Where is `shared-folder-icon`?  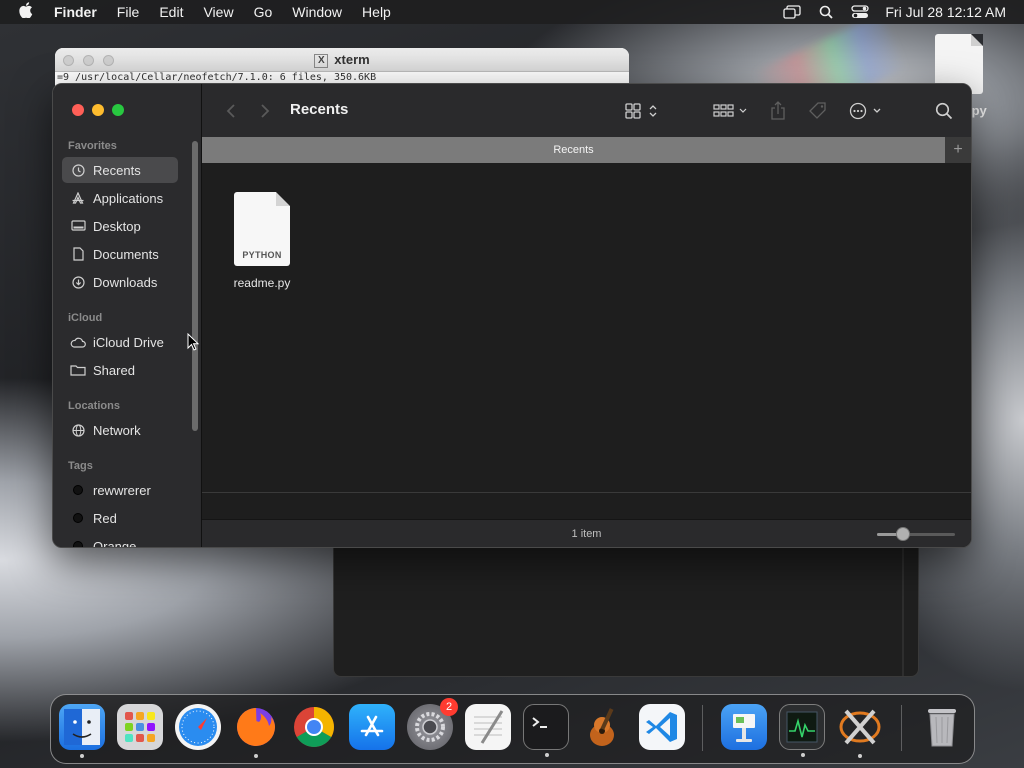
shared-folder-icon is located at coordinates (78, 370).